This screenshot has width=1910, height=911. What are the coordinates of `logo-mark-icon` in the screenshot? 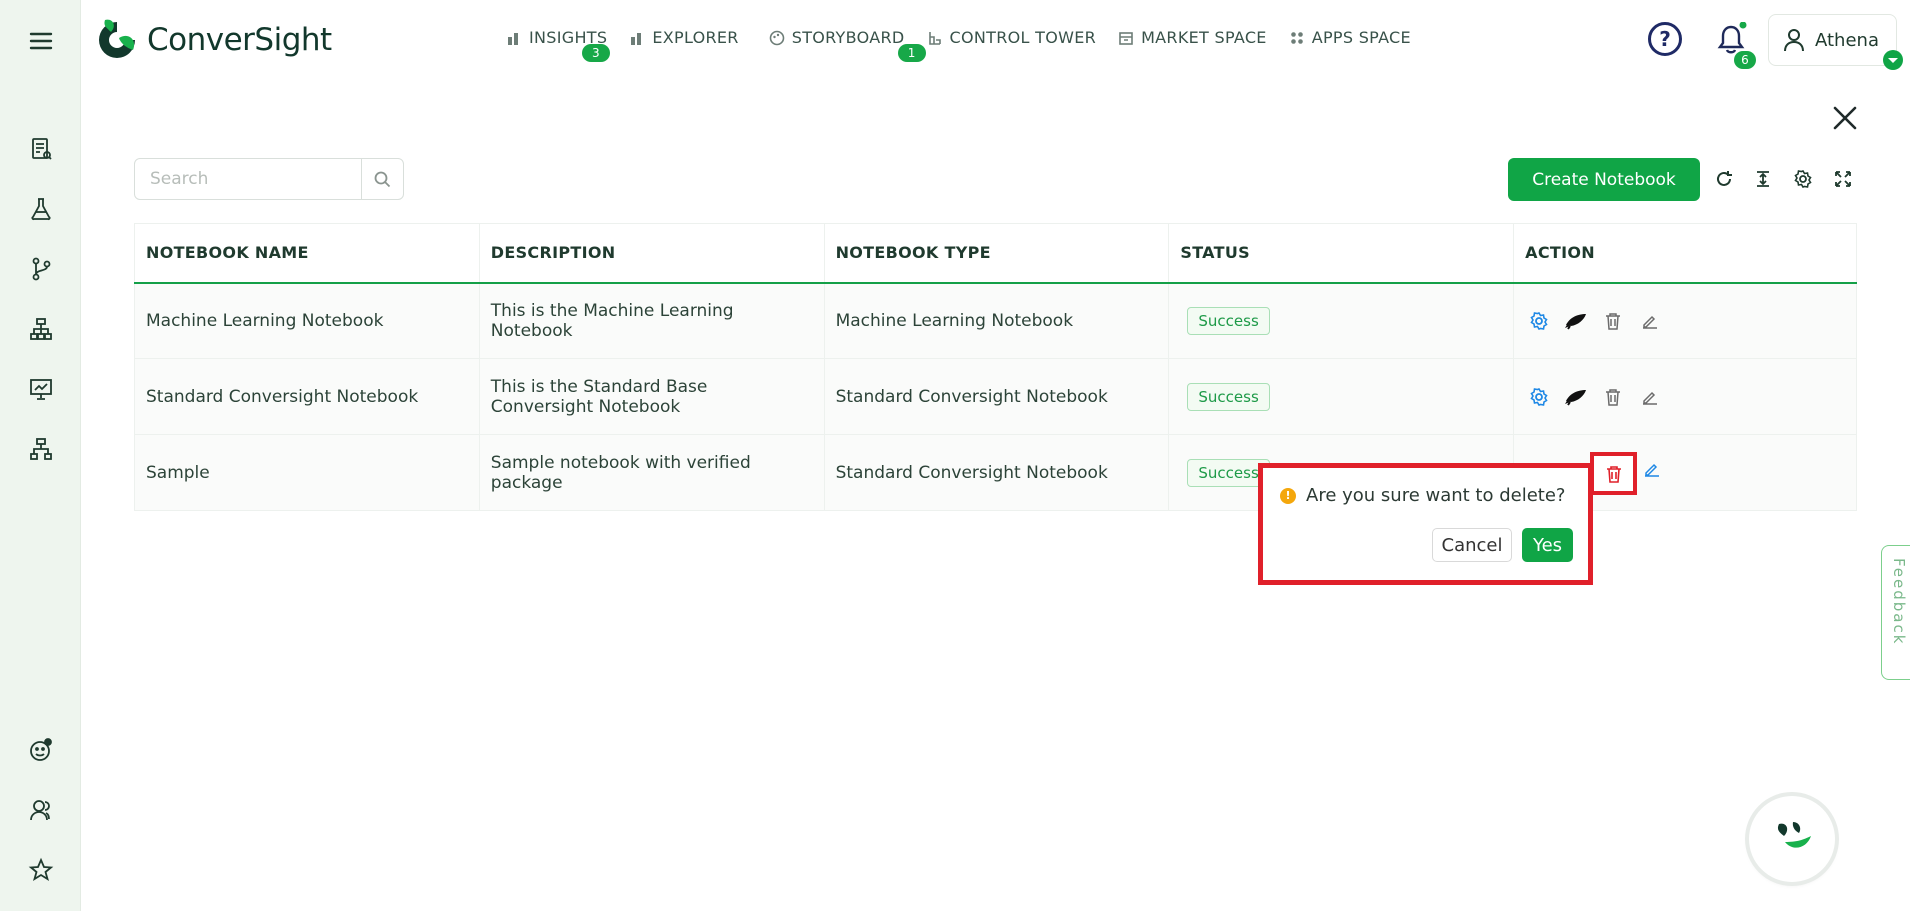 It's located at (117, 38).